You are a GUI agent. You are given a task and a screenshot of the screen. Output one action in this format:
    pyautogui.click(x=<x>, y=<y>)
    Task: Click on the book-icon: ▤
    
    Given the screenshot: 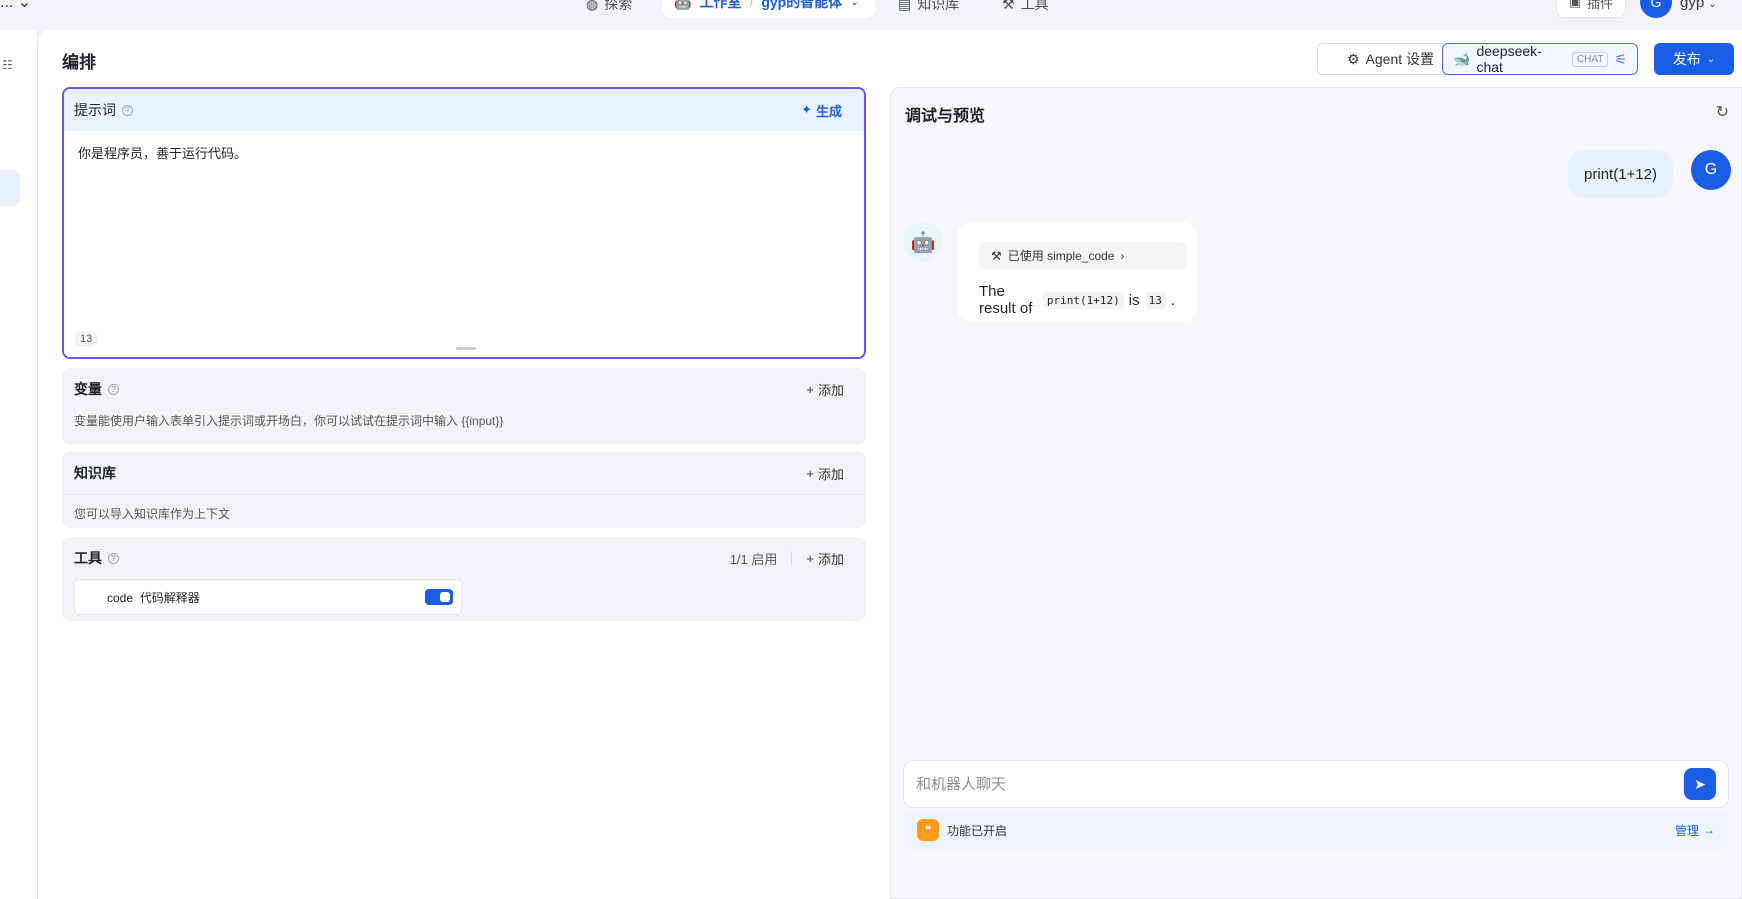 What is the action you would take?
    pyautogui.click(x=905, y=6)
    